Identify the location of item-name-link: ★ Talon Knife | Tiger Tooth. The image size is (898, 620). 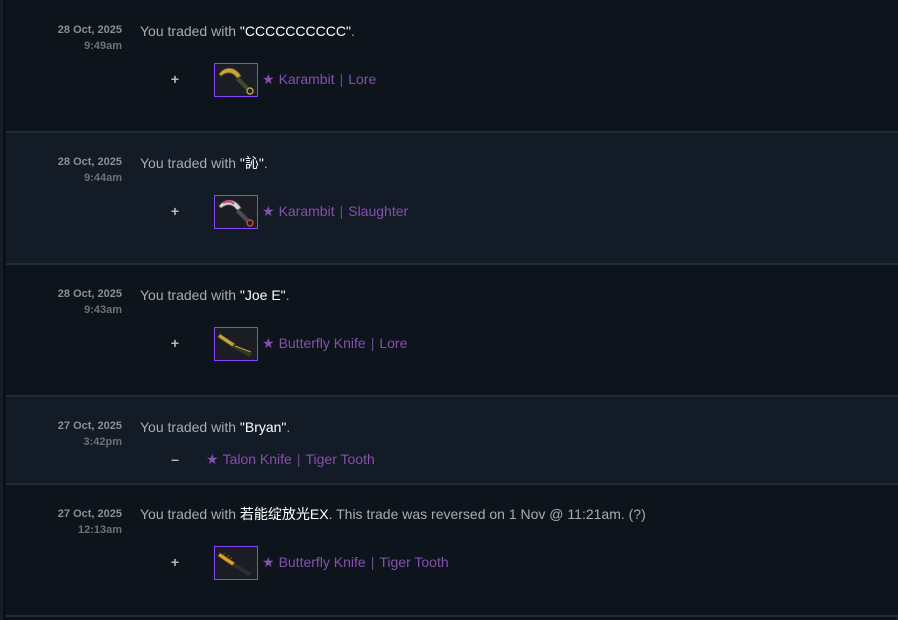
(290, 459).